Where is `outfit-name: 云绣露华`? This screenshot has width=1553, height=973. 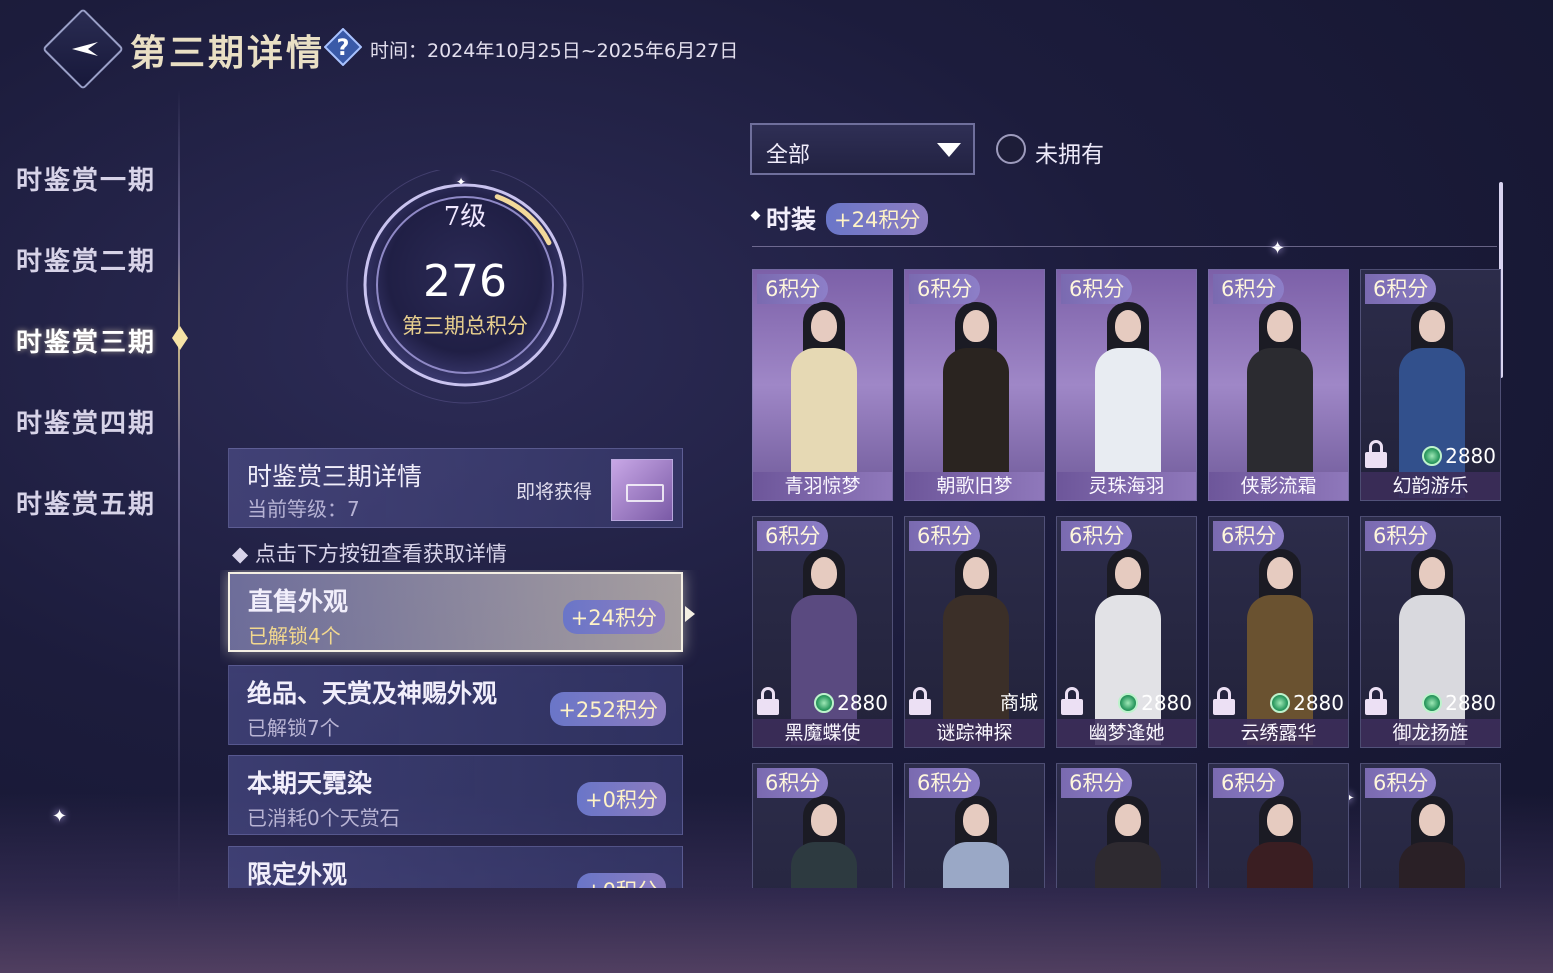
outfit-name: 云绣露华 is located at coordinates (1278, 733).